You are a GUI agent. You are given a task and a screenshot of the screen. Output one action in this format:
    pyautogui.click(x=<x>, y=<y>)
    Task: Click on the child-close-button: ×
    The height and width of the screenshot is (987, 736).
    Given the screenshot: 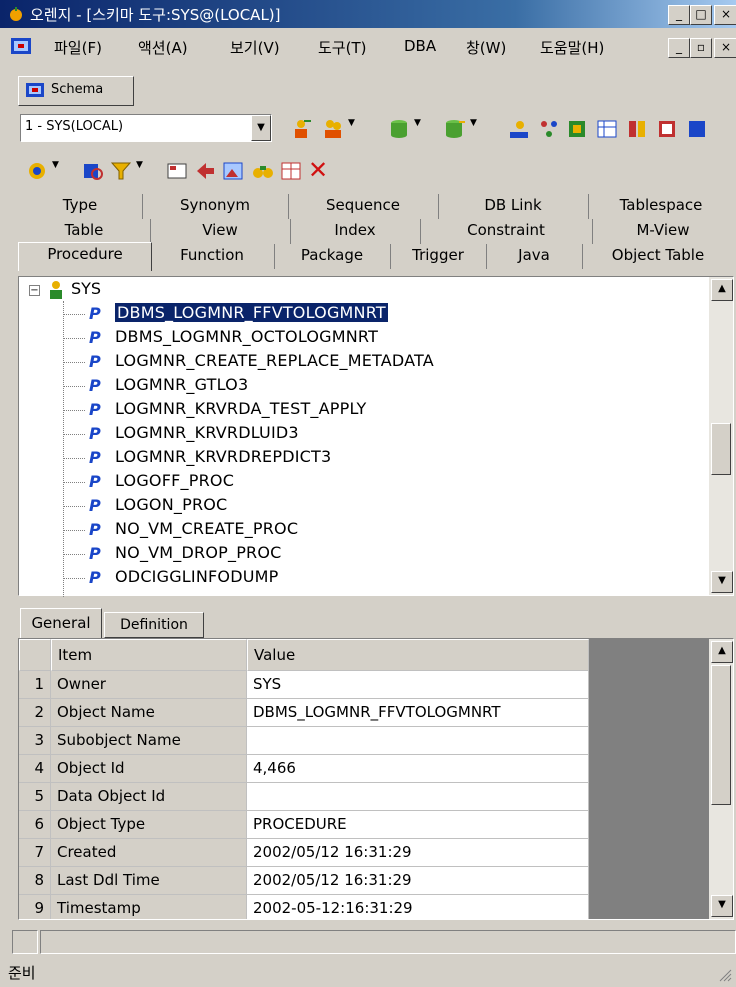 What is the action you would take?
    pyautogui.click(x=725, y=48)
    